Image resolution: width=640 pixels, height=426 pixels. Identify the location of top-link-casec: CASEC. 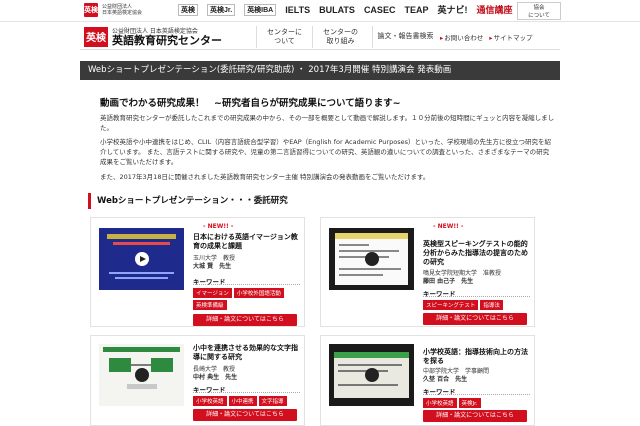
(380, 10).